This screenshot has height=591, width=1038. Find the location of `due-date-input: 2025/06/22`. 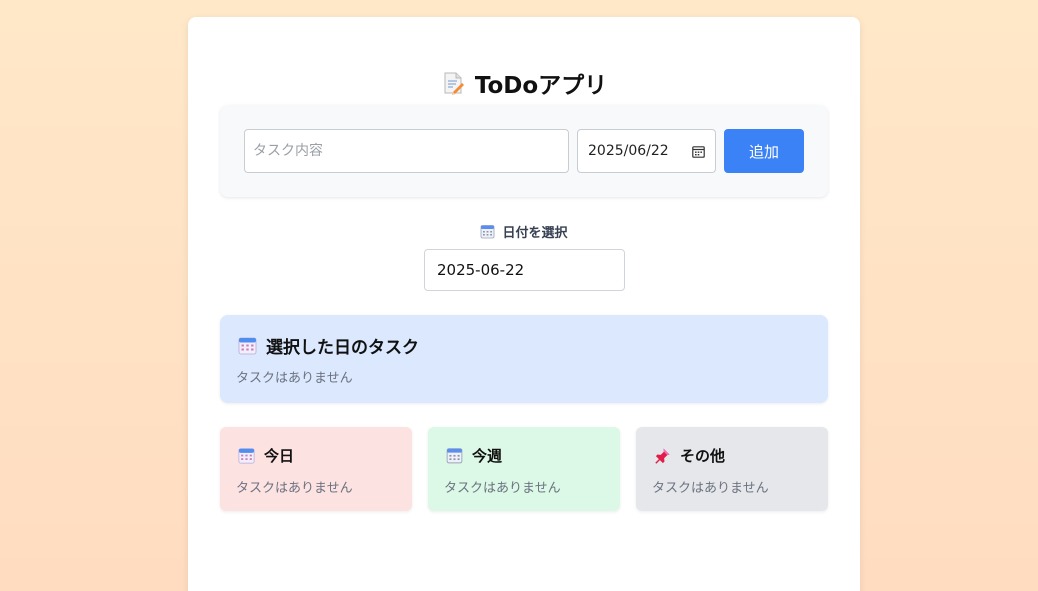

due-date-input: 2025/06/22 is located at coordinates (646, 151).